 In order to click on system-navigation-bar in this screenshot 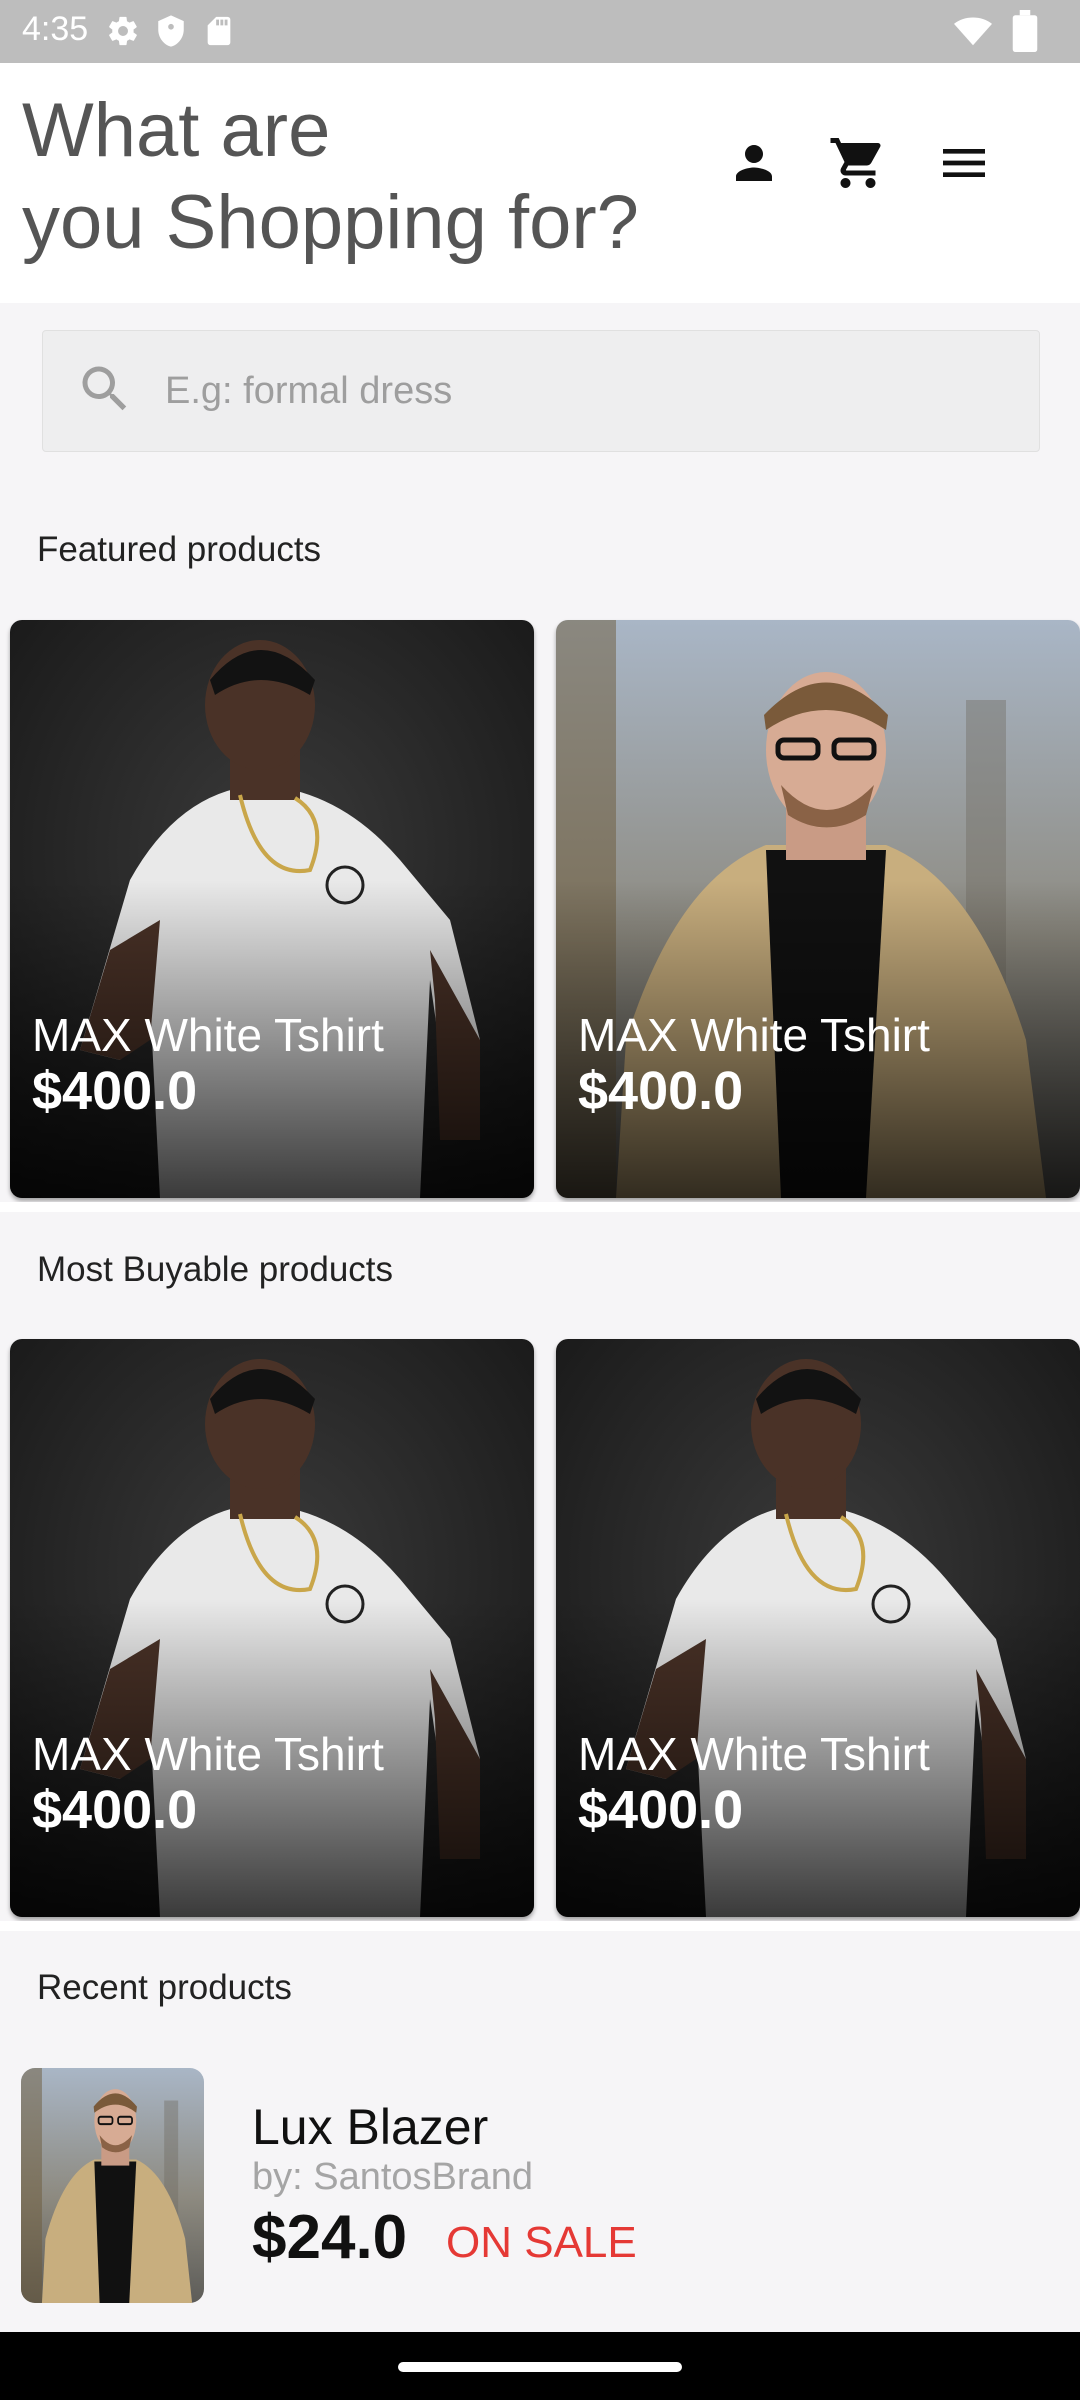, I will do `click(540, 2366)`.